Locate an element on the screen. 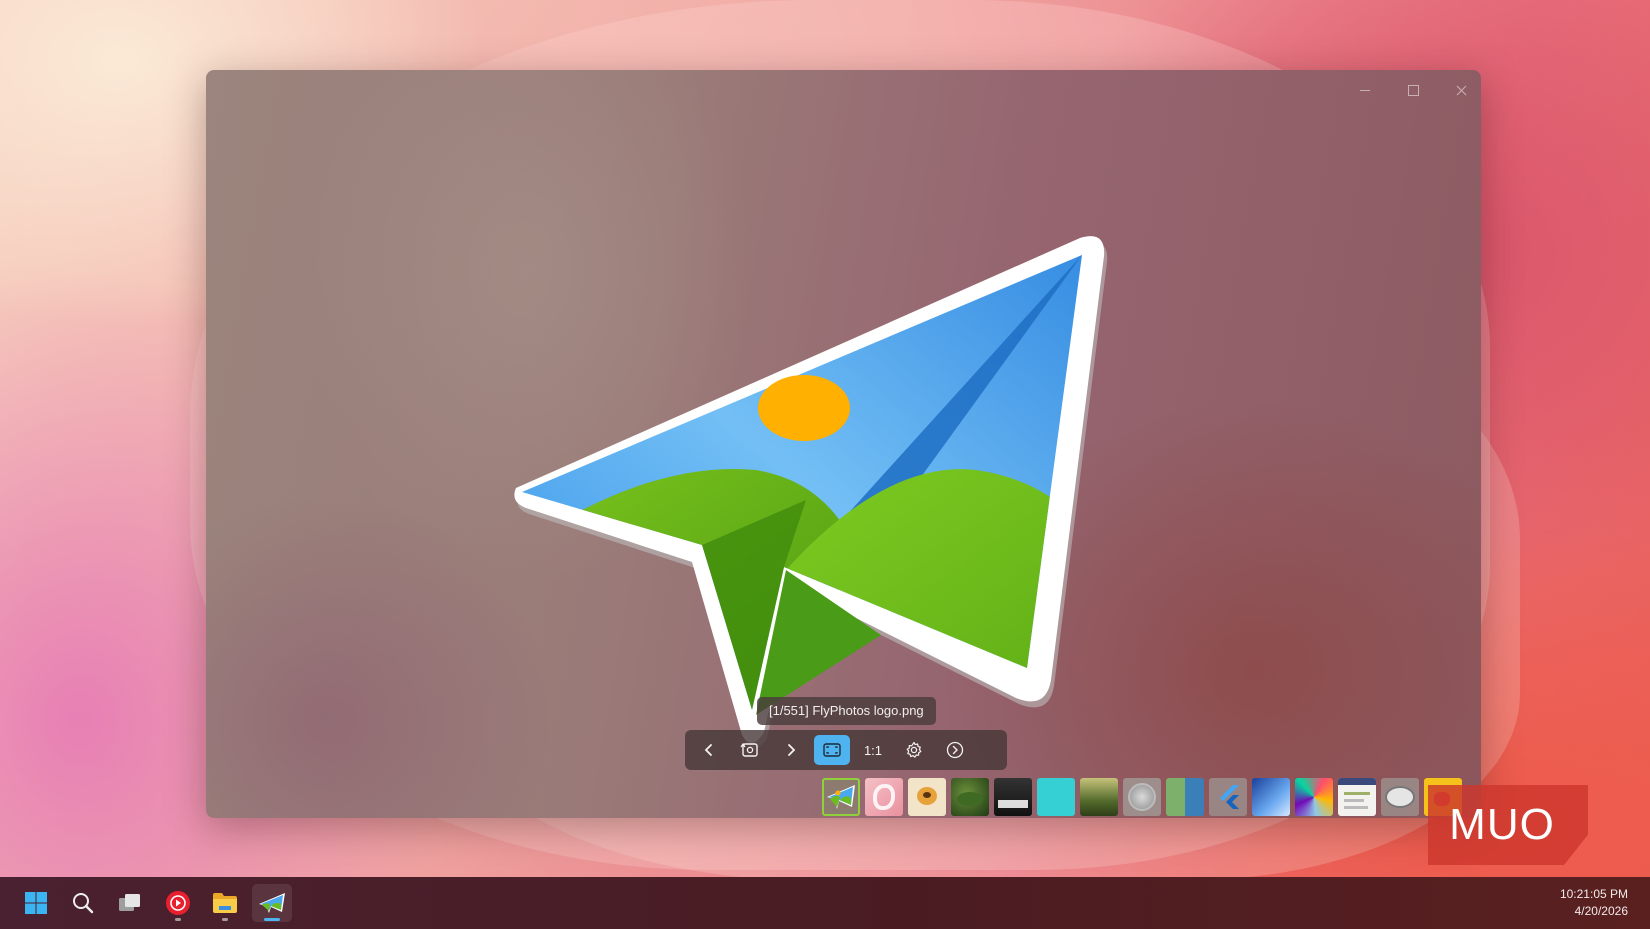  rotate-button is located at coordinates (750, 750).